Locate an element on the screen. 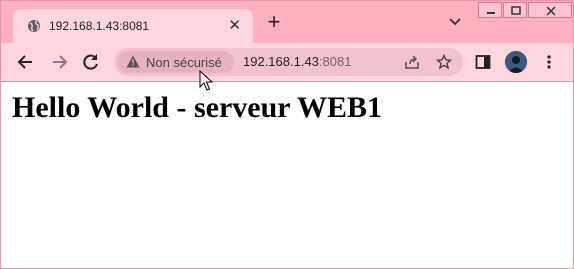 The image size is (574, 269). security-chip: Non sécurisé is located at coordinates (175, 62).